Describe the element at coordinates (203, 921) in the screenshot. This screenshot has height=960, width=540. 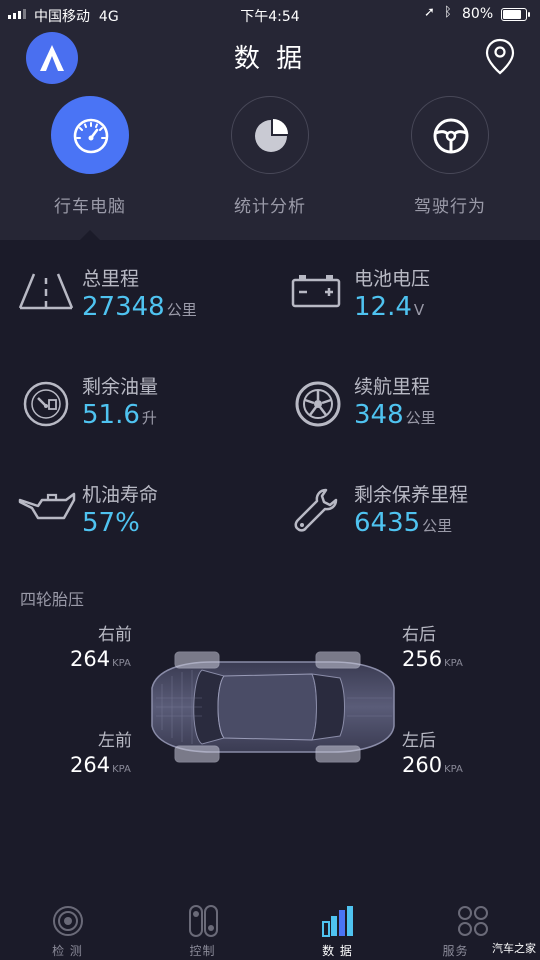
I see `control-icon` at that location.